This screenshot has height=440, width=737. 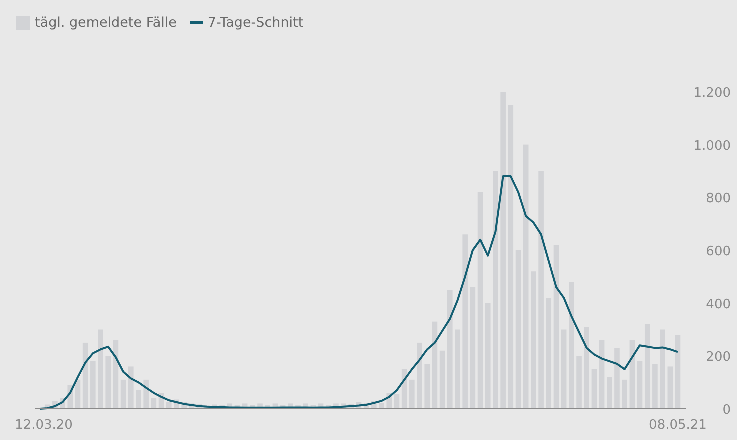 What do you see at coordinates (726, 410) in the screenshot?
I see `axis-label: 0` at bounding box center [726, 410].